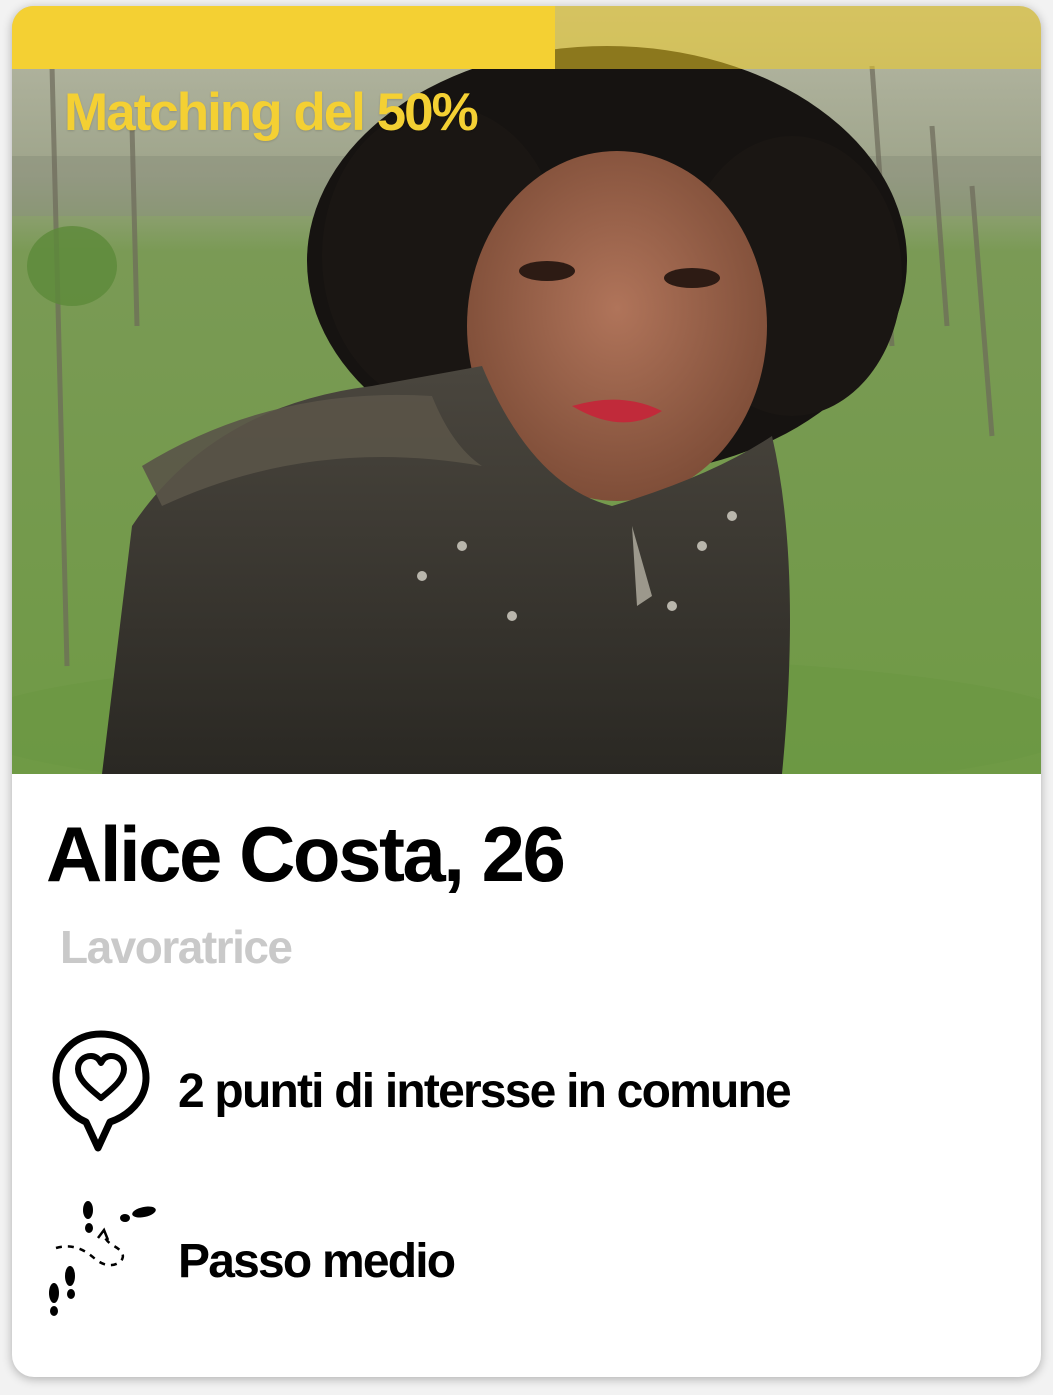 Image resolution: width=1053 pixels, height=1395 pixels. What do you see at coordinates (317, 1261) in the screenshot?
I see `walking-pace-text: Passo medio` at bounding box center [317, 1261].